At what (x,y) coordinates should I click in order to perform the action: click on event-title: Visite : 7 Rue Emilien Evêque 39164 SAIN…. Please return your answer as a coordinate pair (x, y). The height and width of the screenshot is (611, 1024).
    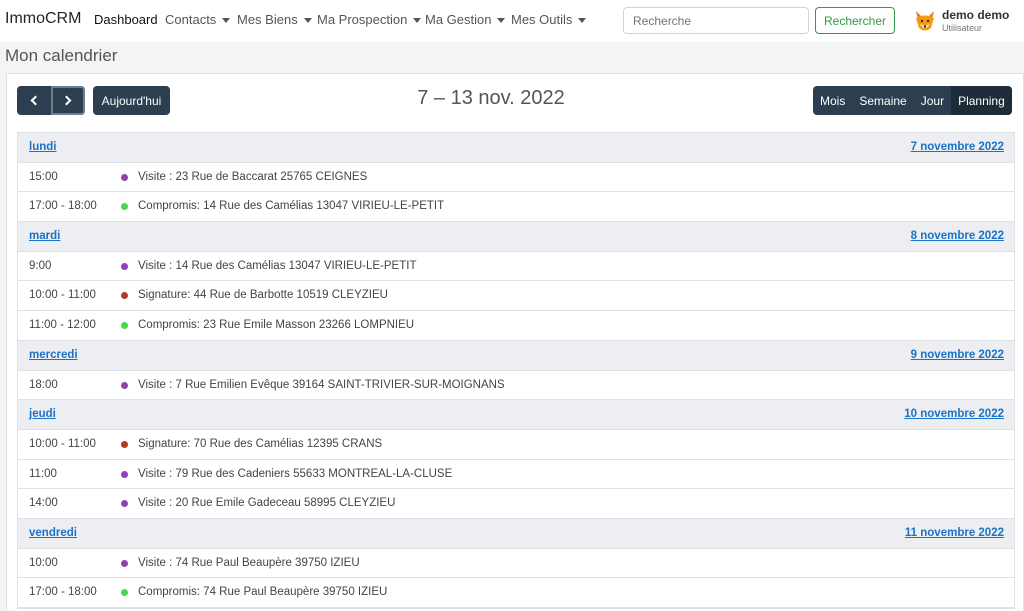
    Looking at the image, I should click on (321, 385).